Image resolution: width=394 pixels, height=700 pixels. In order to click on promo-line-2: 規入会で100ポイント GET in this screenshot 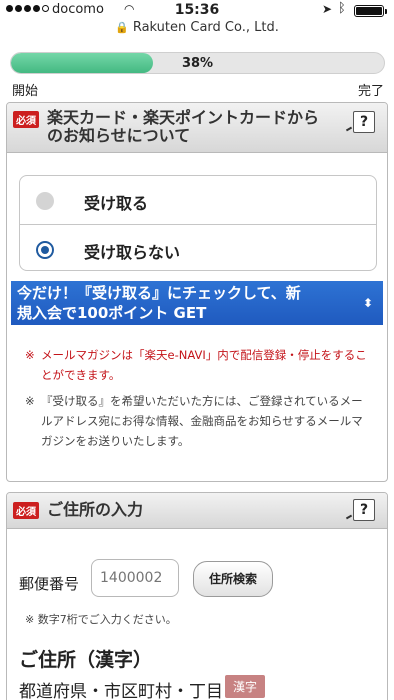, I will do `click(112, 313)`.